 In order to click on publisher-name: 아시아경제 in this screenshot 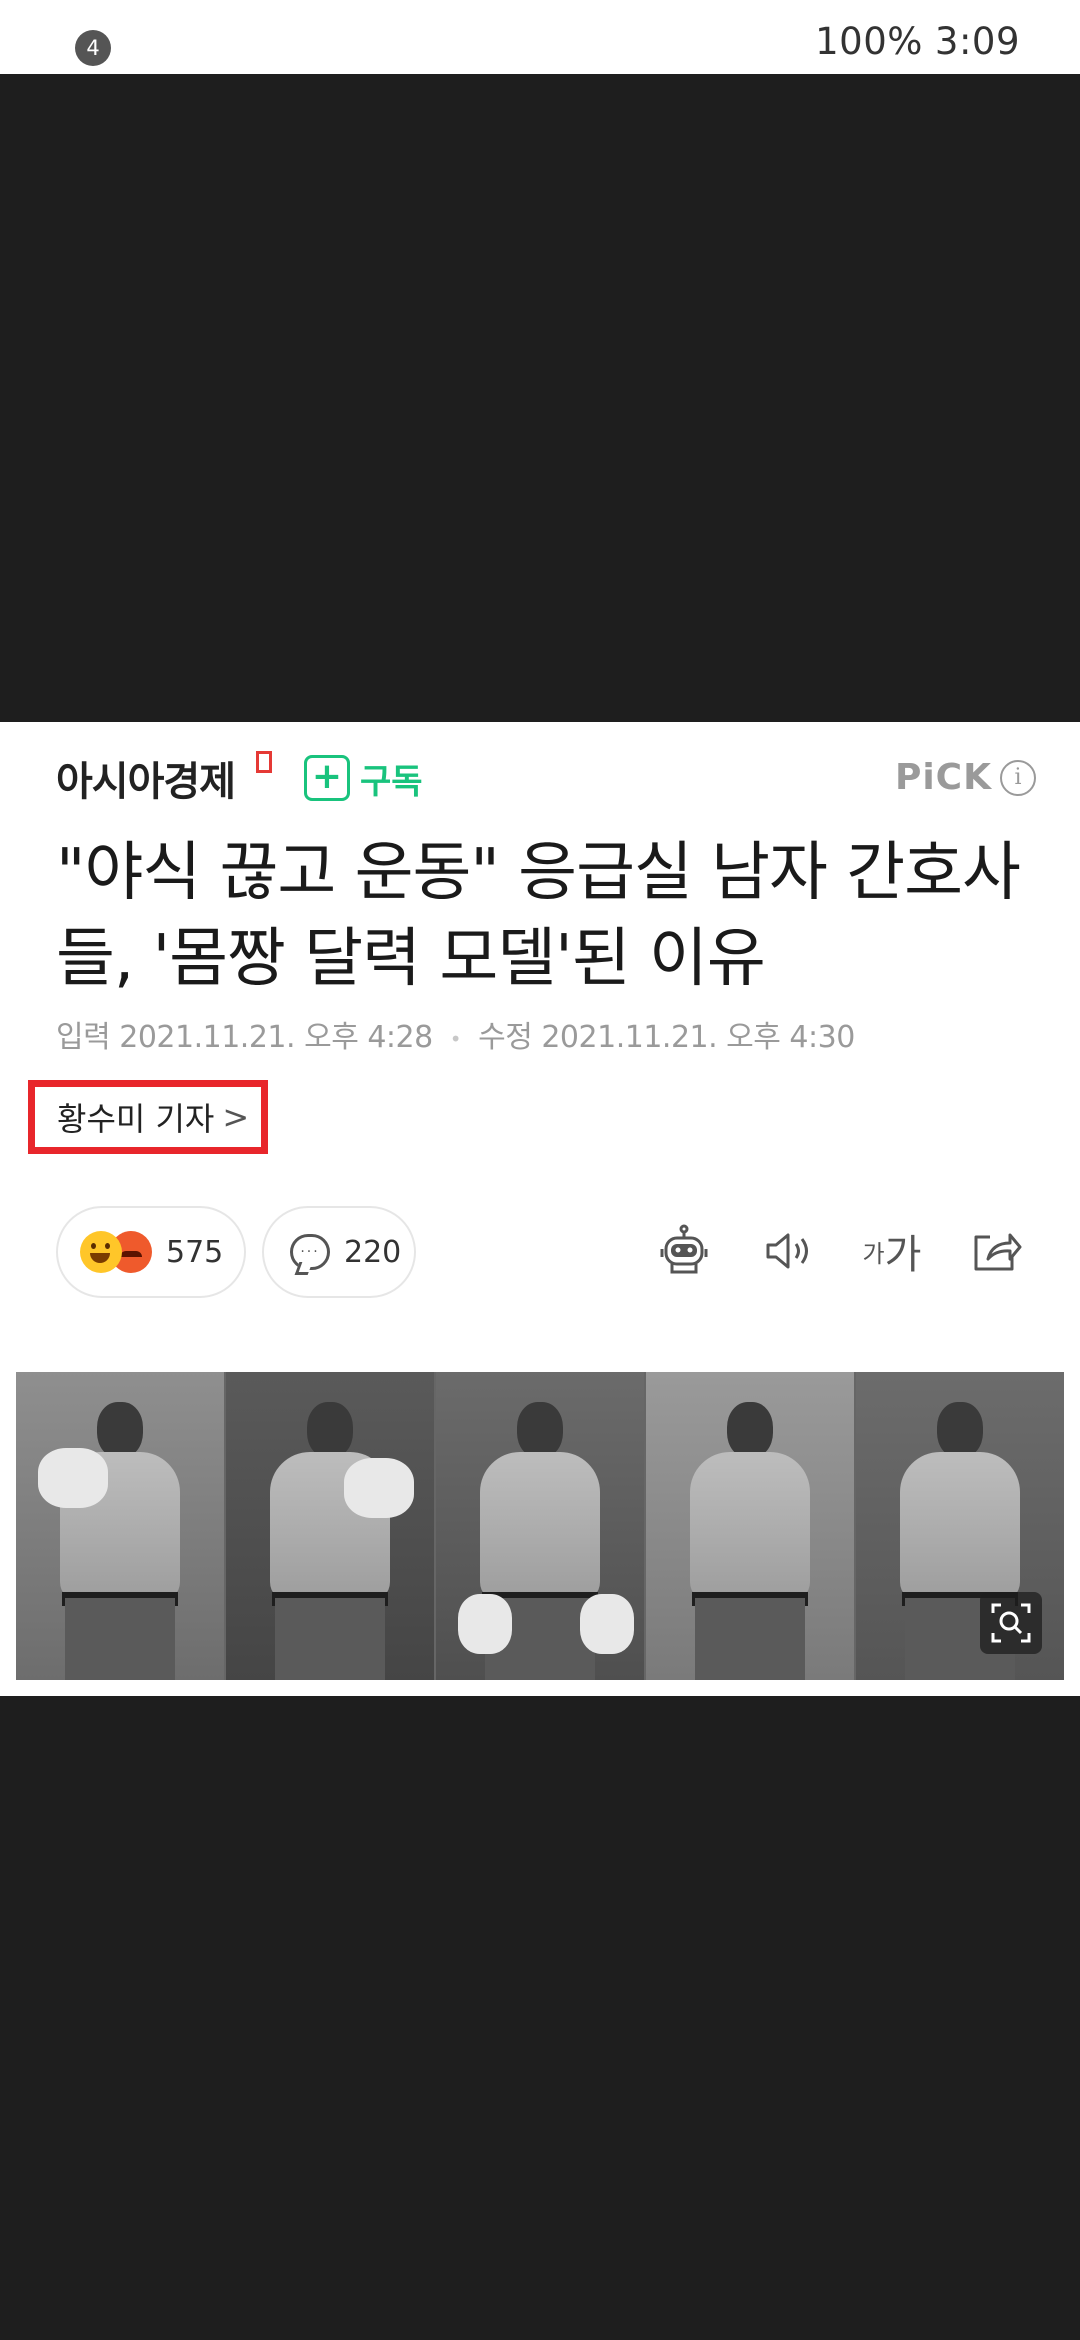, I will do `click(146, 778)`.